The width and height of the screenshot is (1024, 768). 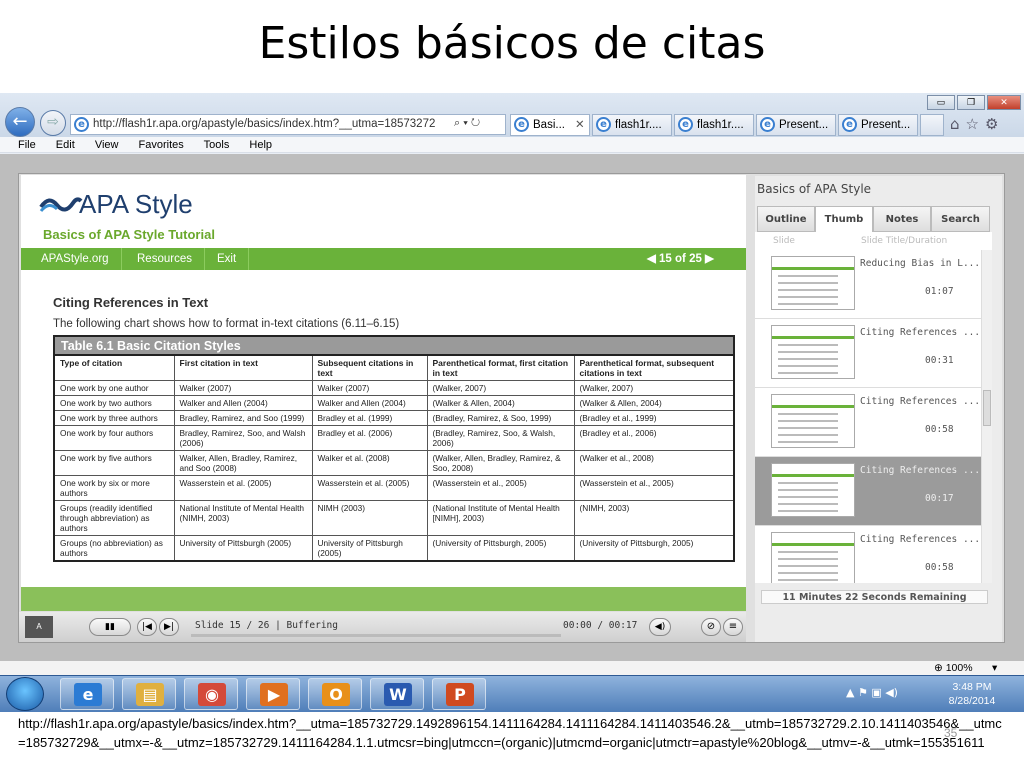 What do you see at coordinates (971, 102) in the screenshot?
I see `maximize-button: ❐` at bounding box center [971, 102].